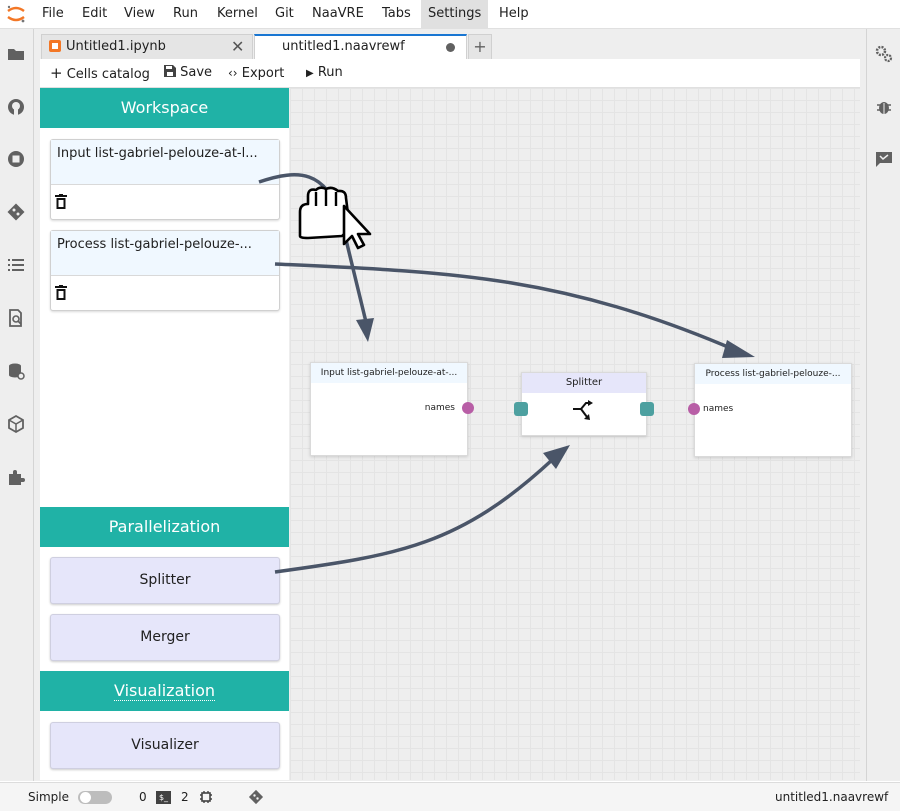 The width and height of the screenshot is (900, 811). Describe the element at coordinates (16, 371) in the screenshot. I see `data-icon` at that location.